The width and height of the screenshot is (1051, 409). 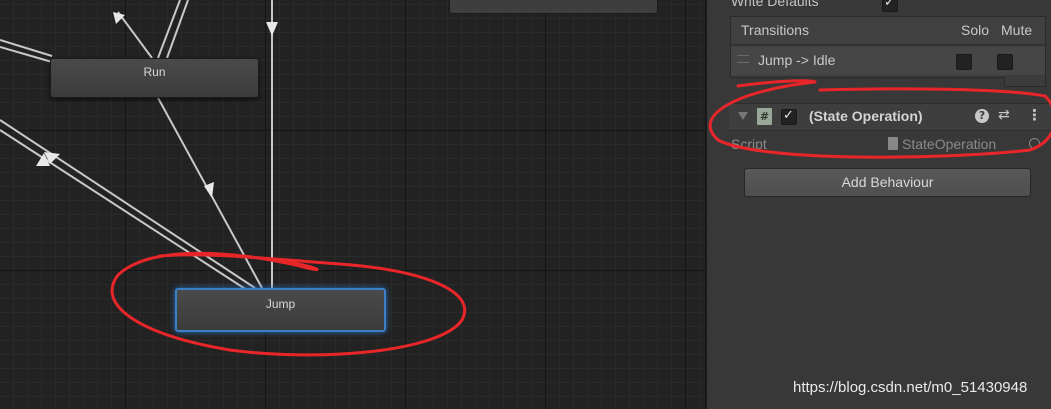 I want to click on script-field-row: Script StateOperation, so click(x=891, y=145).